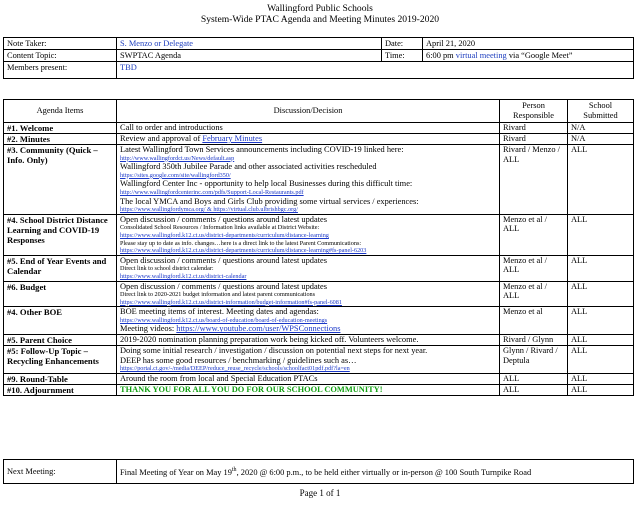 The width and height of the screenshot is (640, 507). What do you see at coordinates (402, 43) in the screenshot?
I see `date-label: Date:` at bounding box center [402, 43].